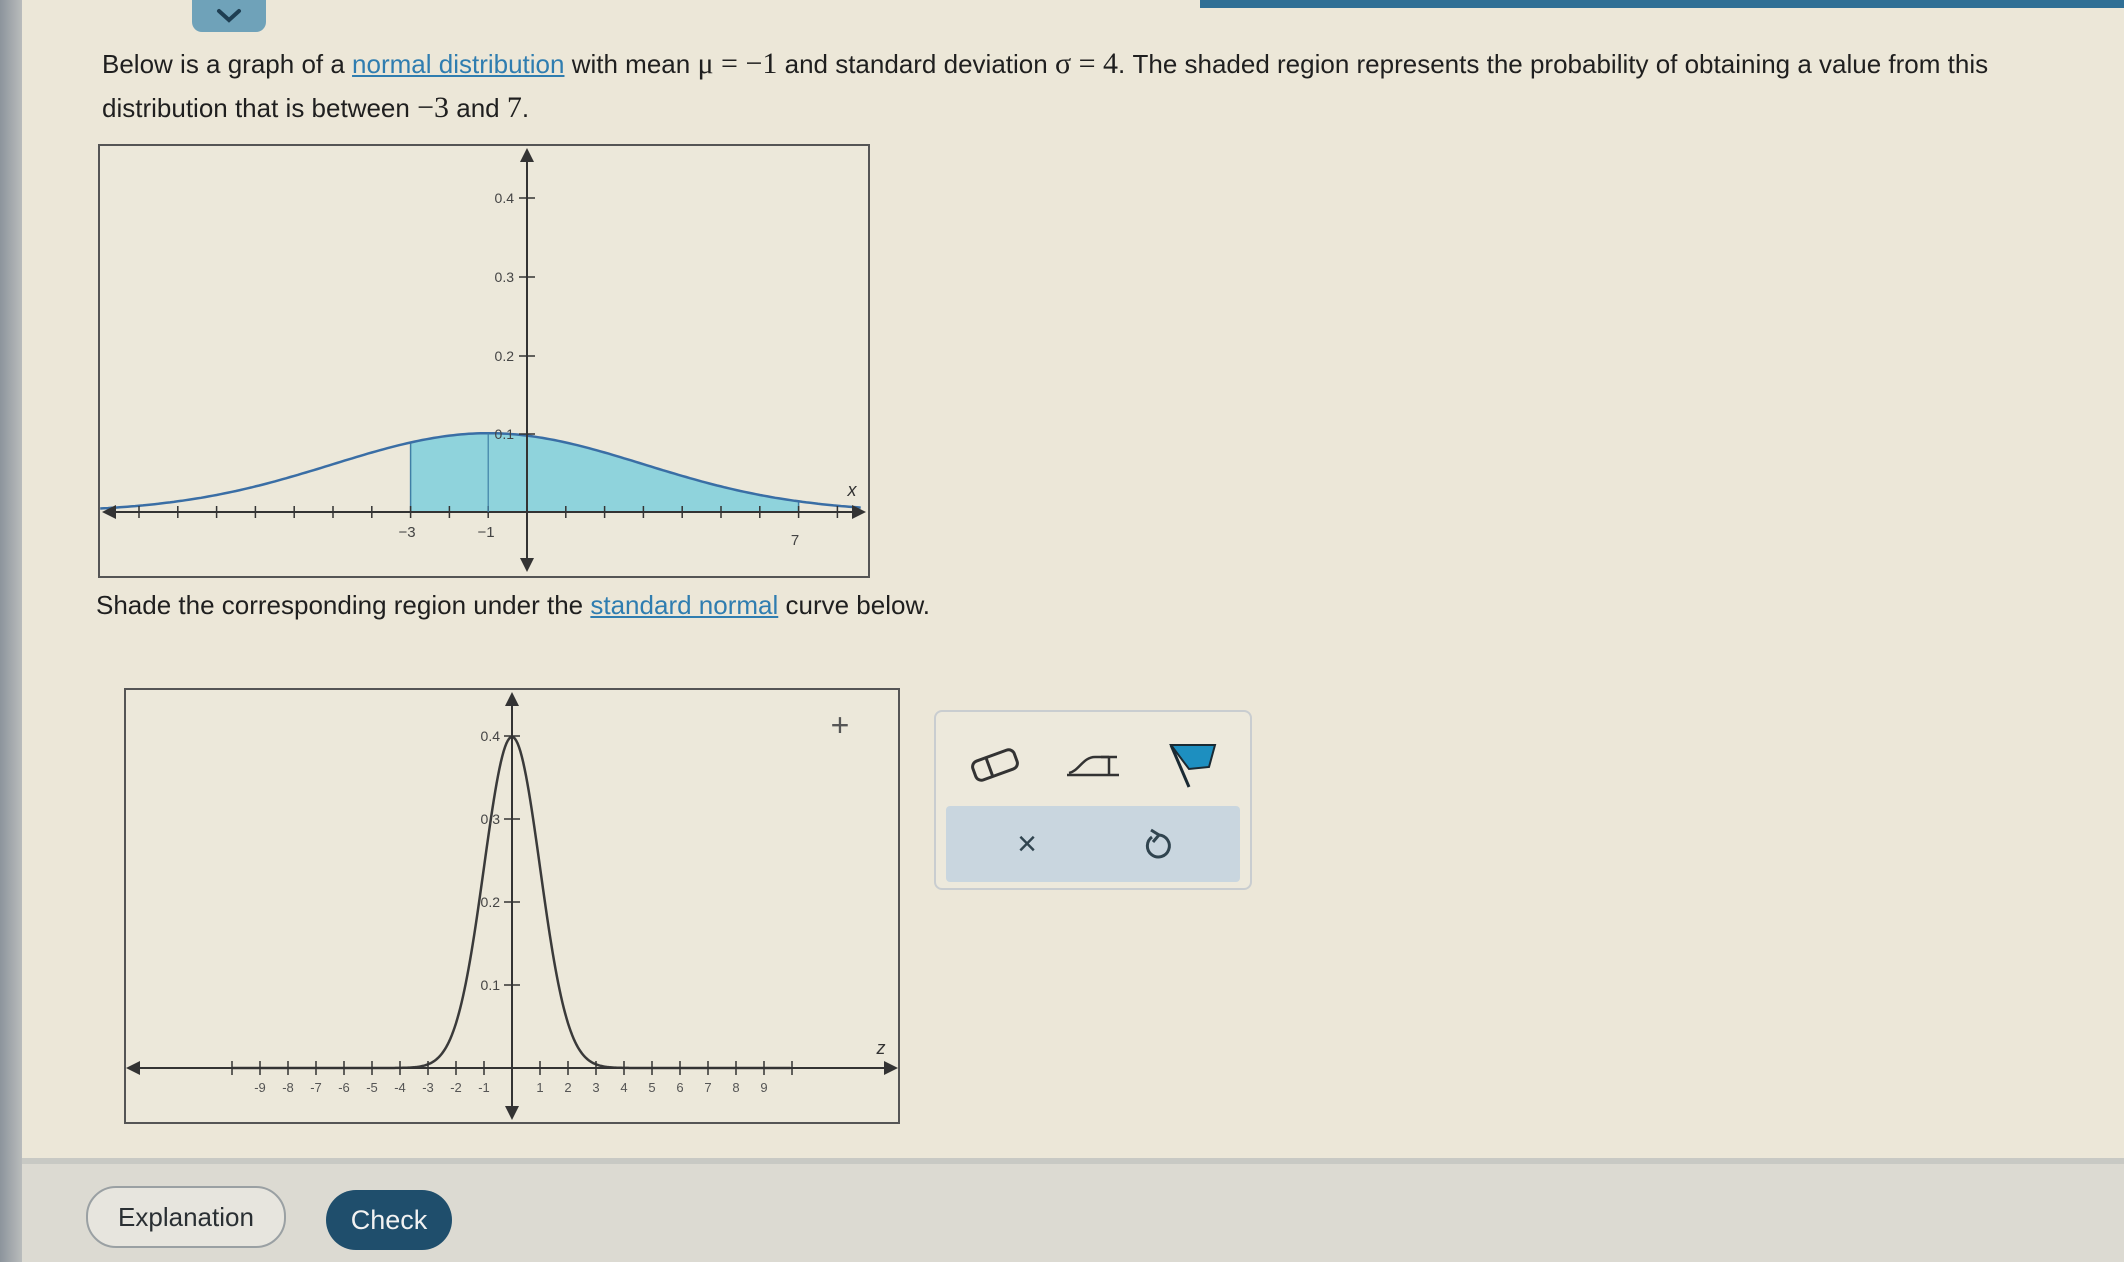  What do you see at coordinates (1662, 4) in the screenshot?
I see `top-accent-bar` at bounding box center [1662, 4].